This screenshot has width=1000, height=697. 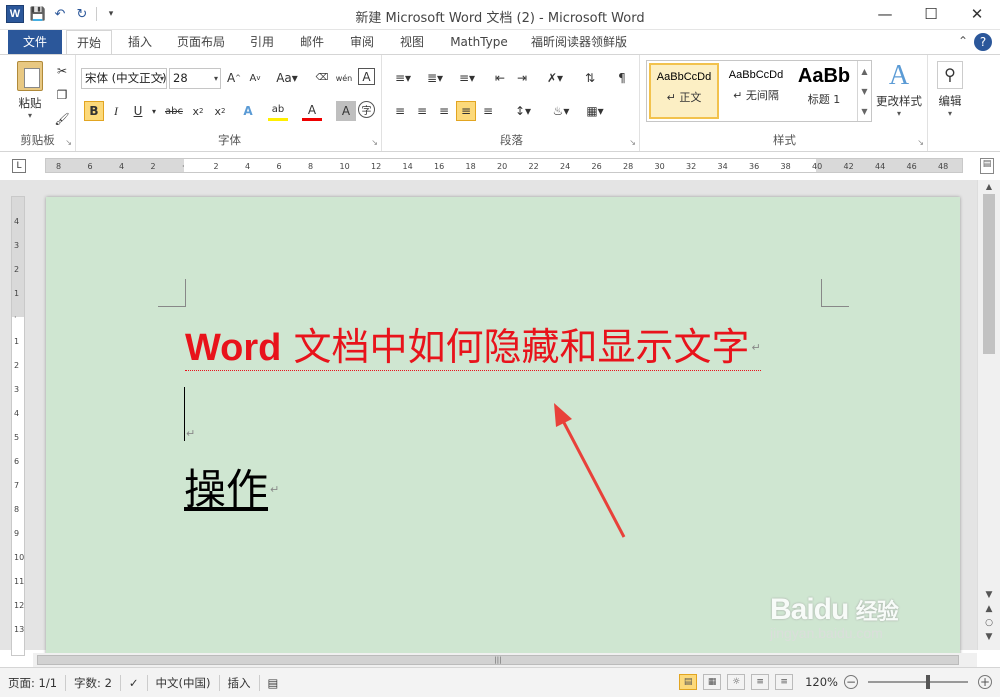 I want to click on tab-stop-selector: L, so click(x=19, y=166).